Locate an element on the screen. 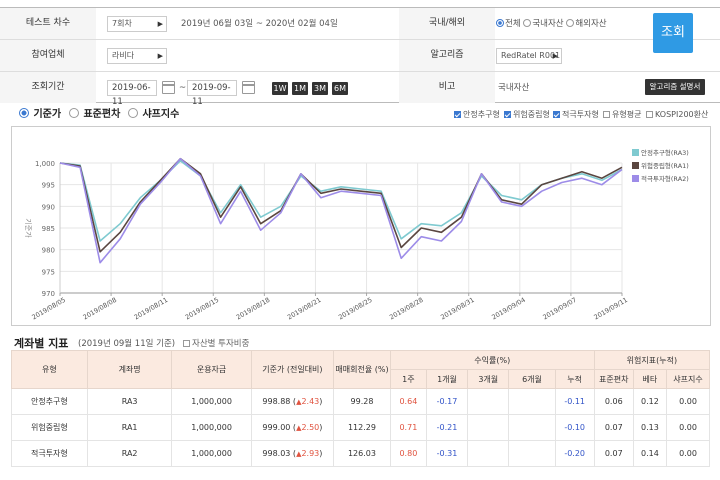 This screenshot has height=480, width=720. period-1w-button: 1W is located at coordinates (280, 88).